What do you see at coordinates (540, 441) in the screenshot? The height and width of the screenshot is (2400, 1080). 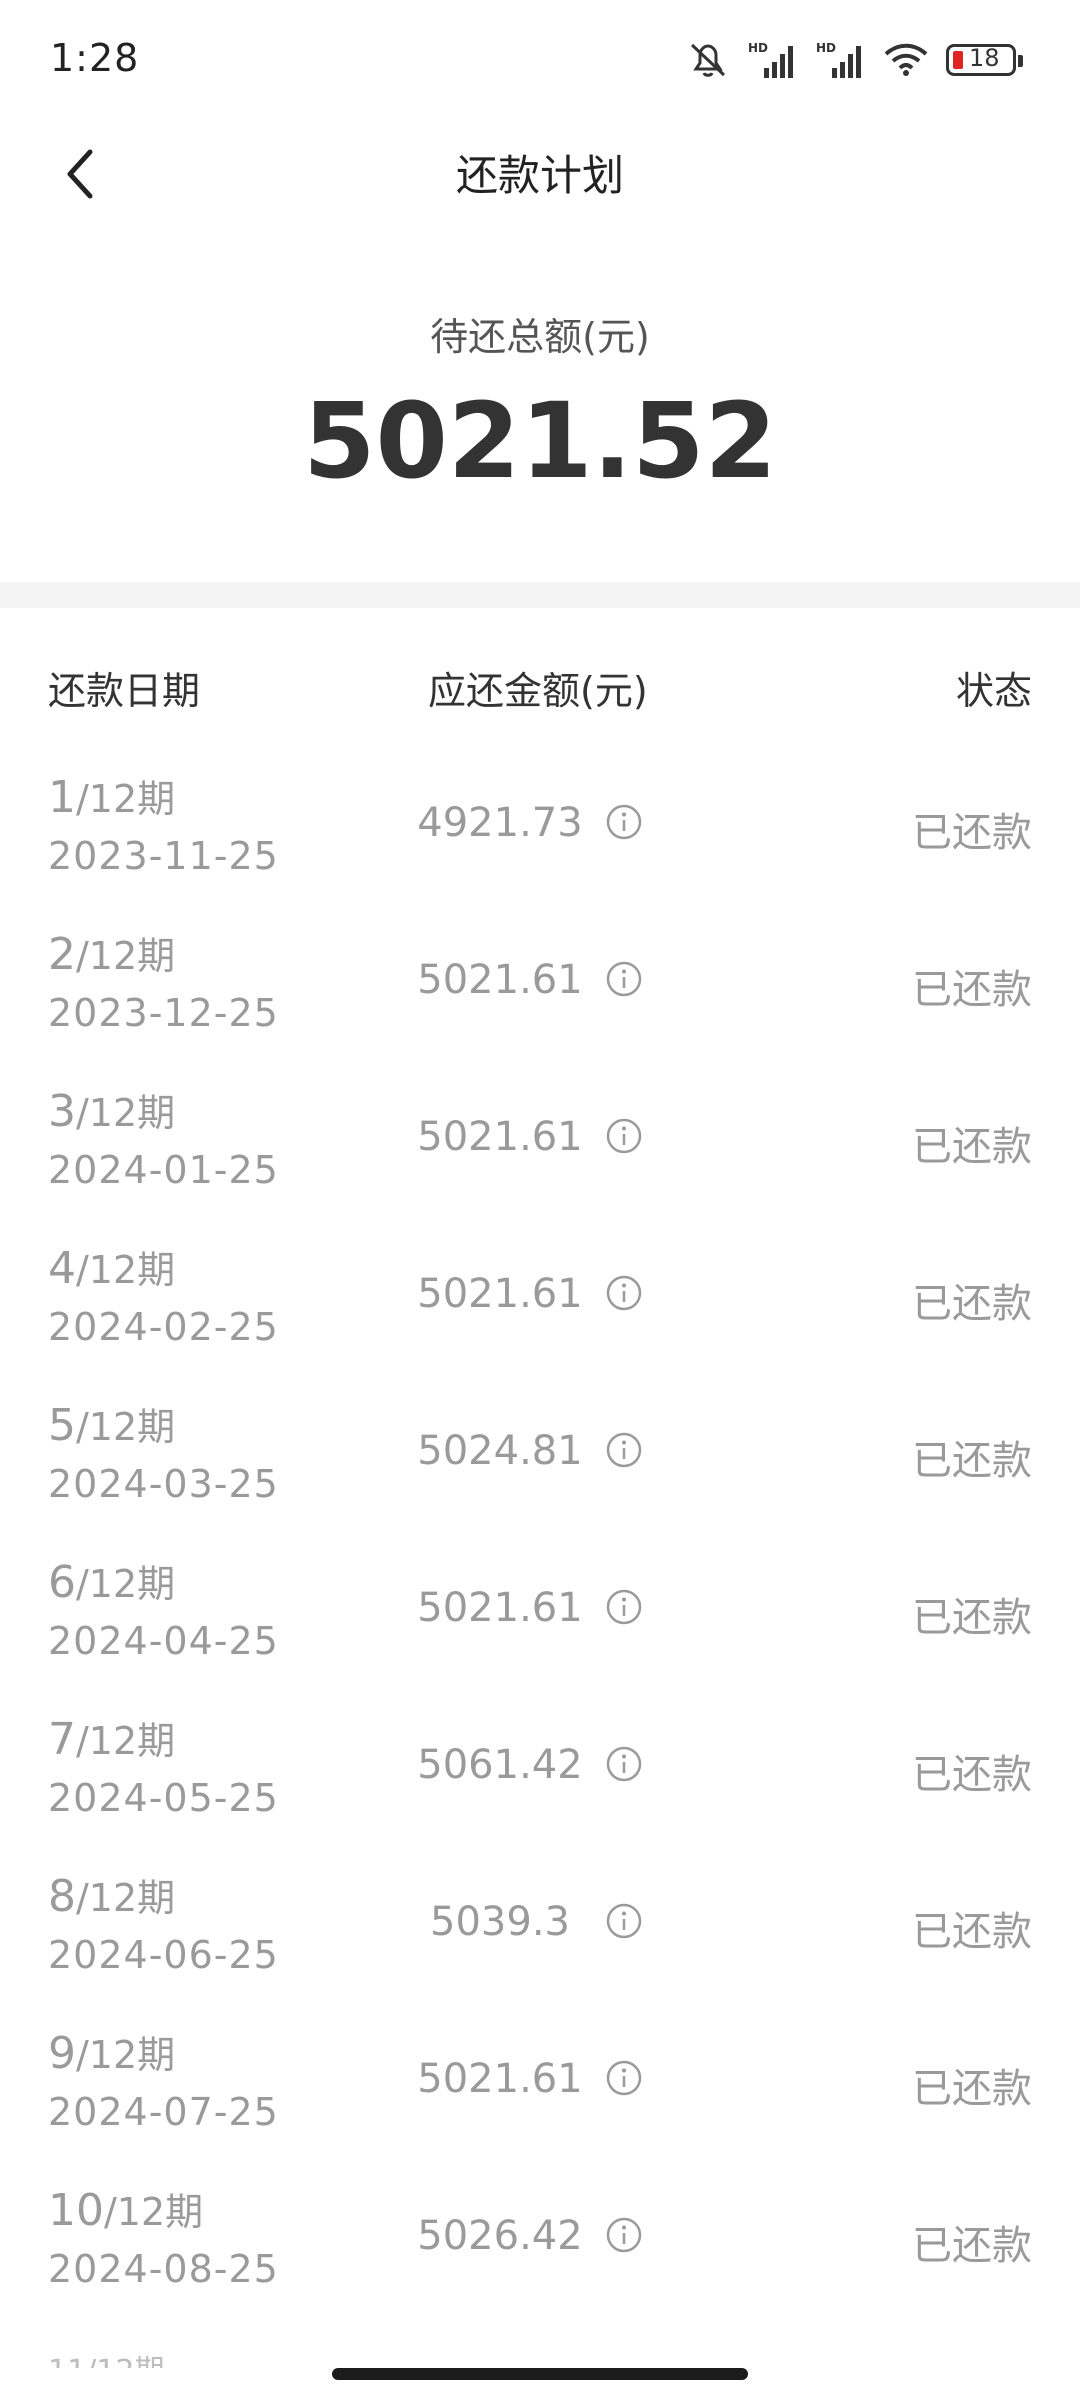 I see `total-due-amount: 5021.52` at bounding box center [540, 441].